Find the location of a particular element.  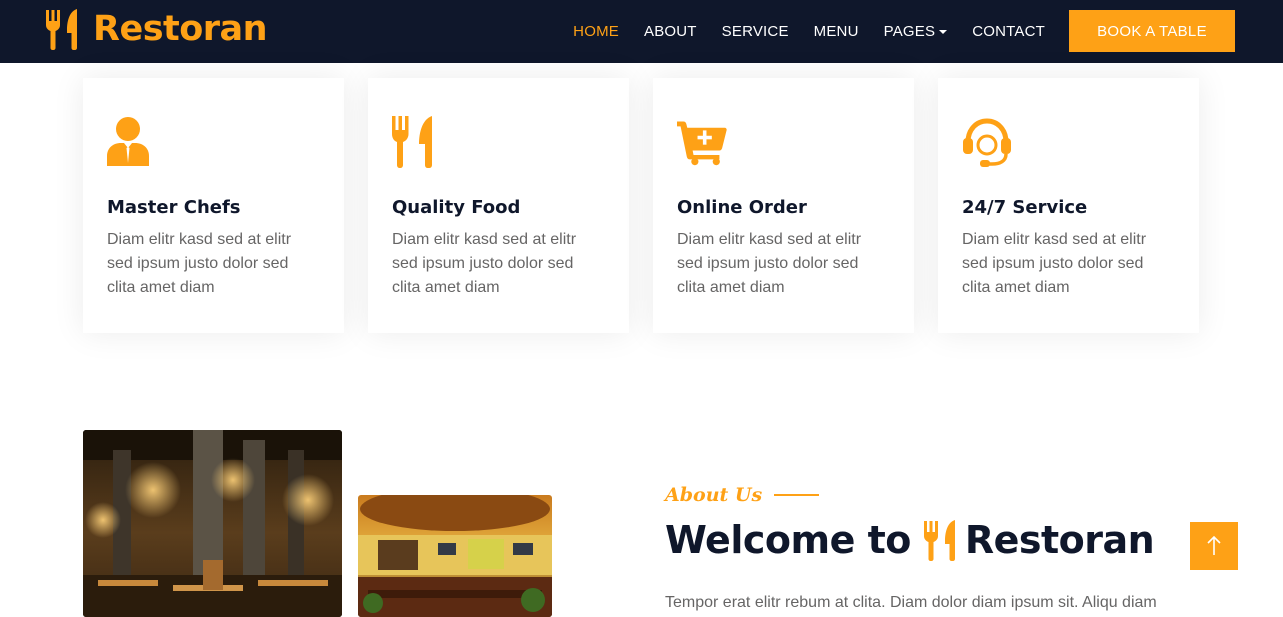

about-label-text: About Us is located at coordinates (714, 495).